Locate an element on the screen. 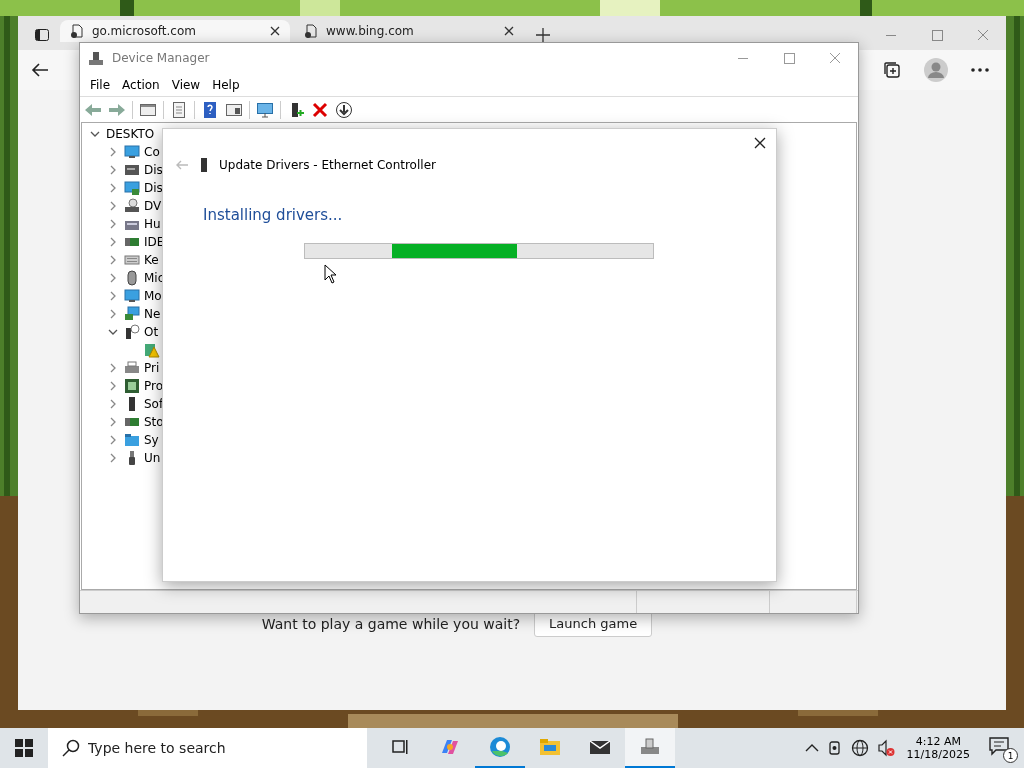 The width and height of the screenshot is (1024, 768). drive-icon is located at coordinates (132, 170).